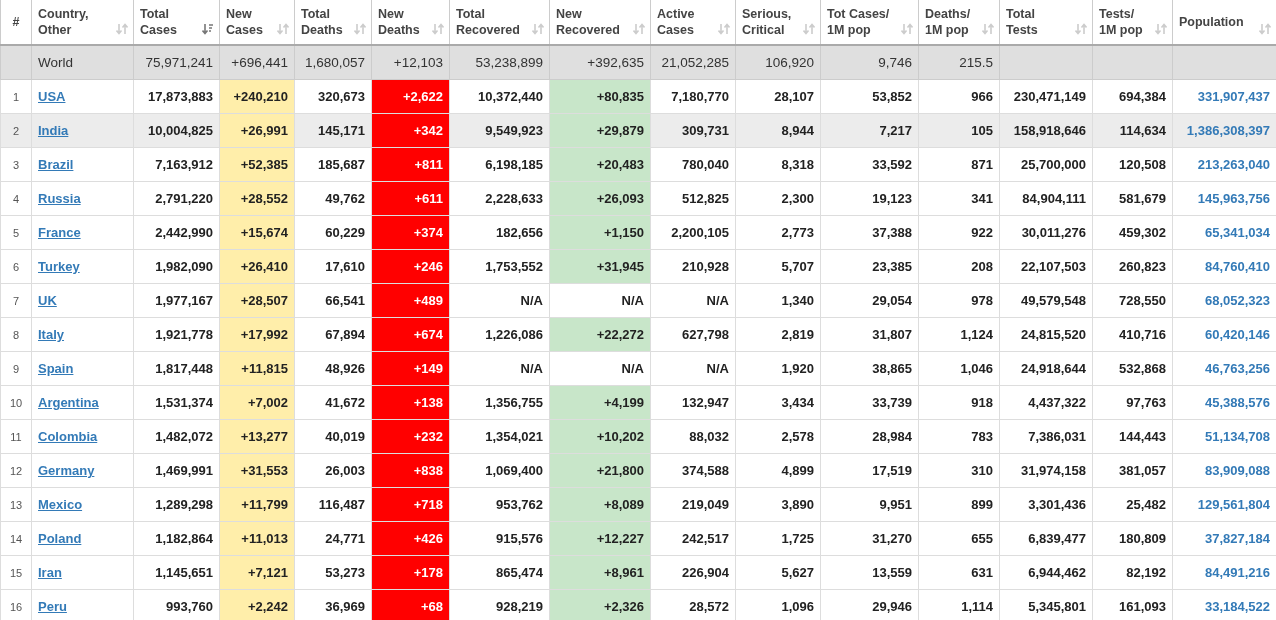 The image size is (1276, 620). Describe the element at coordinates (638, 300) in the screenshot. I see `table-row: 7 UK 1,977,167 +28,507 66,541 +489 N/A N/A N/A 1,340 29,054 978 49,579,548 728,550 68,052,323` at that location.